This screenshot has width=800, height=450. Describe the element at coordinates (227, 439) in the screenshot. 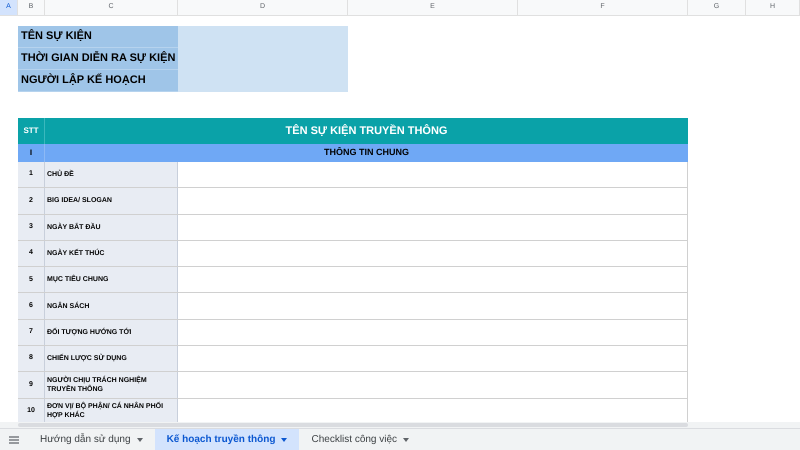

I see `sheet-tab: Kế hoạch truyền thông` at that location.